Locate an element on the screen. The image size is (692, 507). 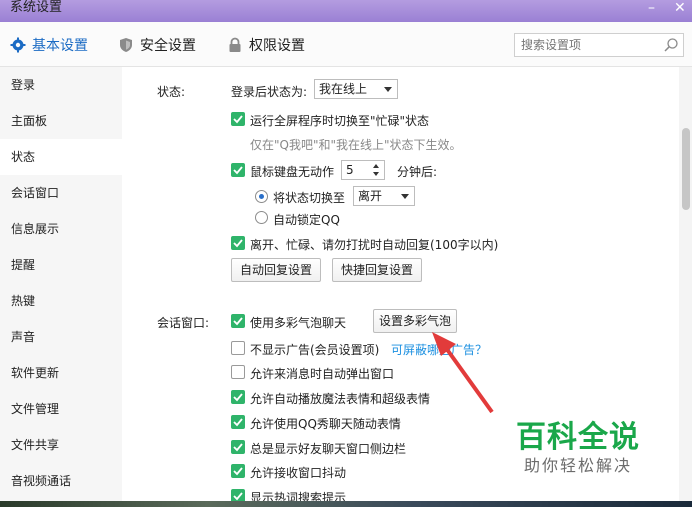
watermark-slogan: 助你轻松解决 is located at coordinates (578, 465).